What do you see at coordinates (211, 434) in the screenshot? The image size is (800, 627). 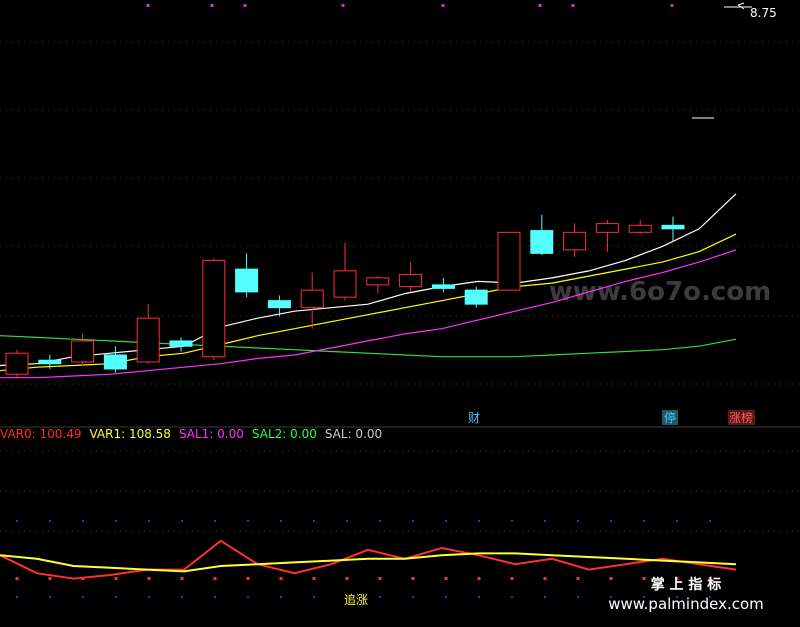 I see `indicator-label-2: SAL1: 0.00` at bounding box center [211, 434].